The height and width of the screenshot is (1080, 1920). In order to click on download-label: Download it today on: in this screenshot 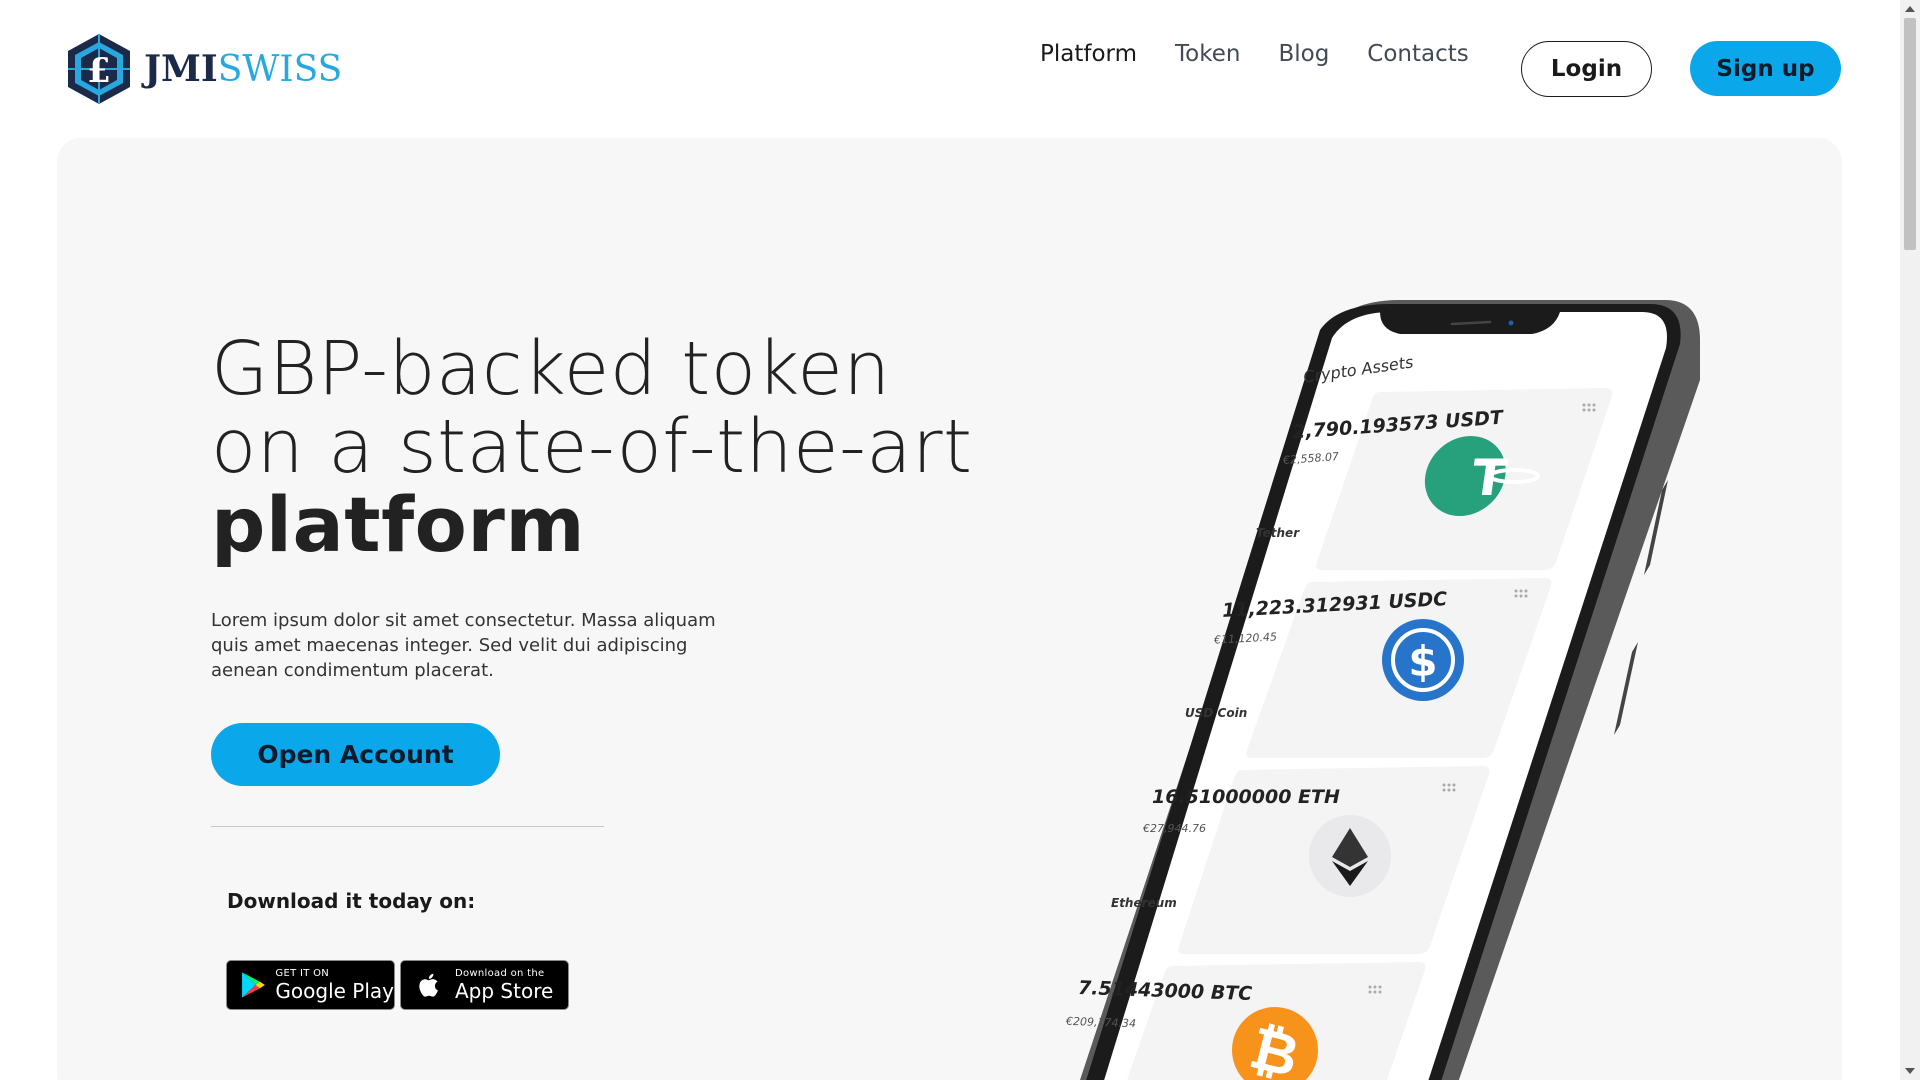, I will do `click(351, 901)`.